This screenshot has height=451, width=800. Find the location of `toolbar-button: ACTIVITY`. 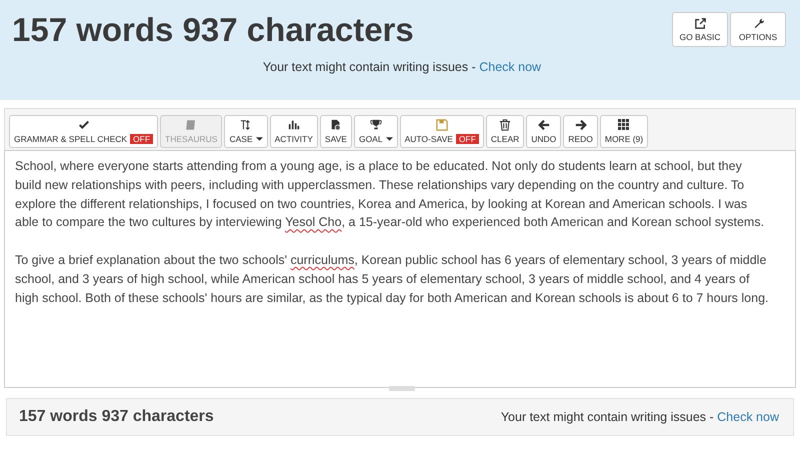

toolbar-button: ACTIVITY is located at coordinates (294, 131).